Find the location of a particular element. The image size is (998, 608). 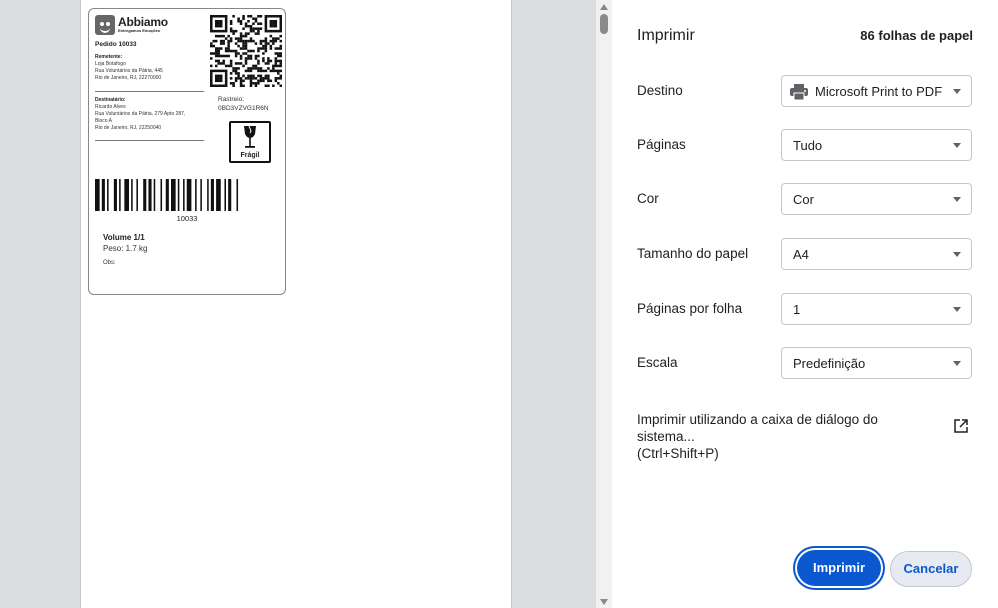

pages-value: Tudo is located at coordinates (808, 145).